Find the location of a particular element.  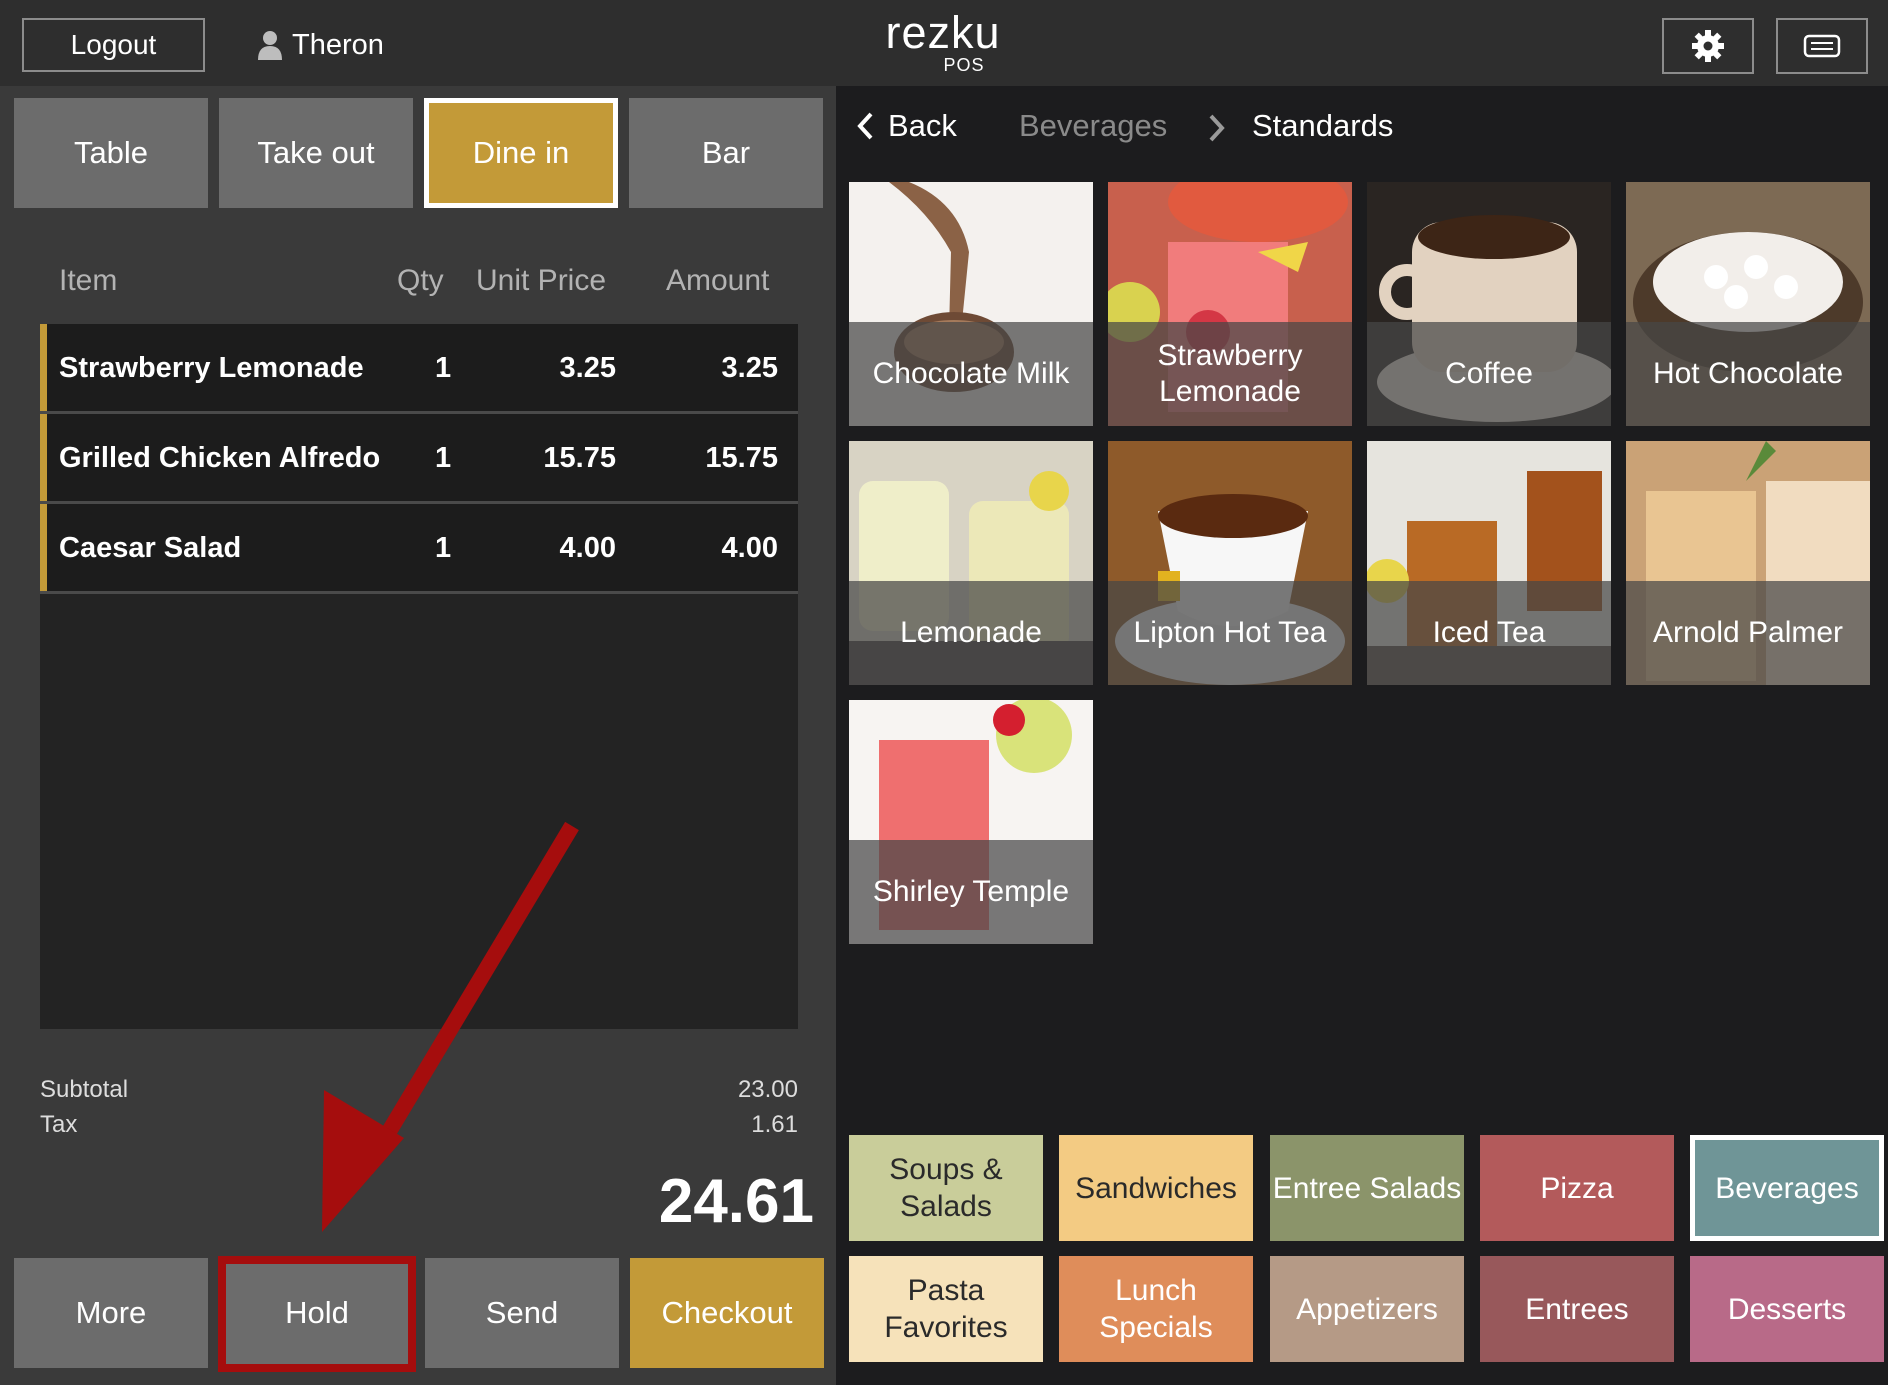

menu-item-arnold-palmer: Arnold Palmer is located at coordinates (1748, 563).